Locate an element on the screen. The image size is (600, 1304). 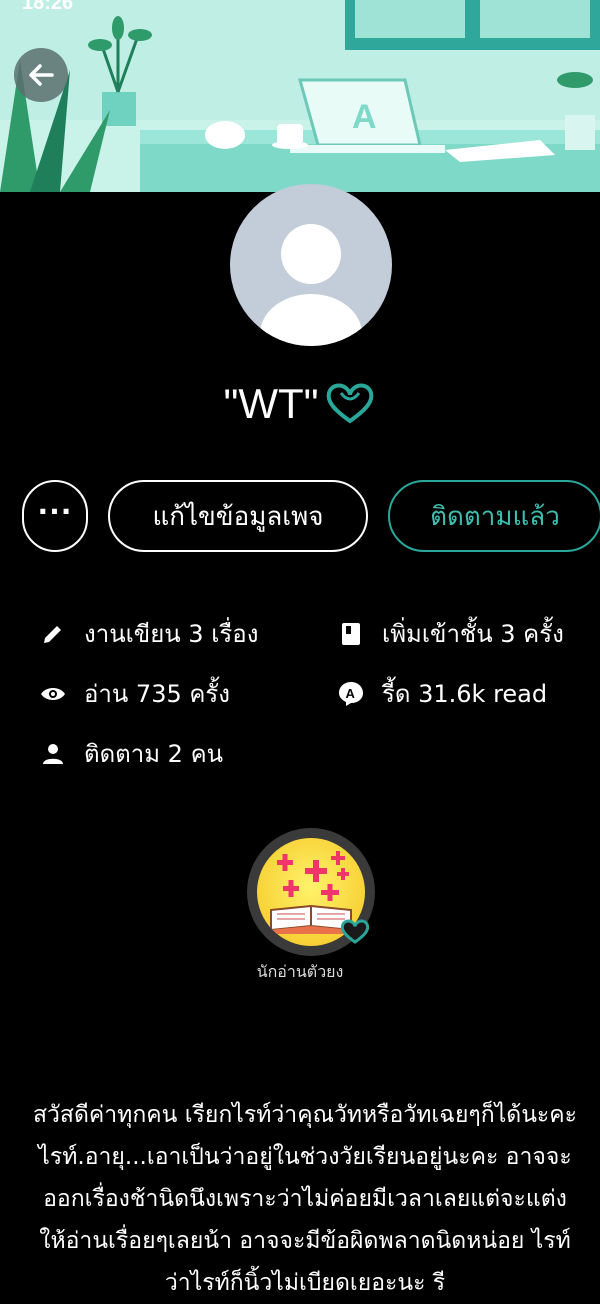
stat-read-count-text: รี้ด 31.6k read is located at coordinates (465, 694).